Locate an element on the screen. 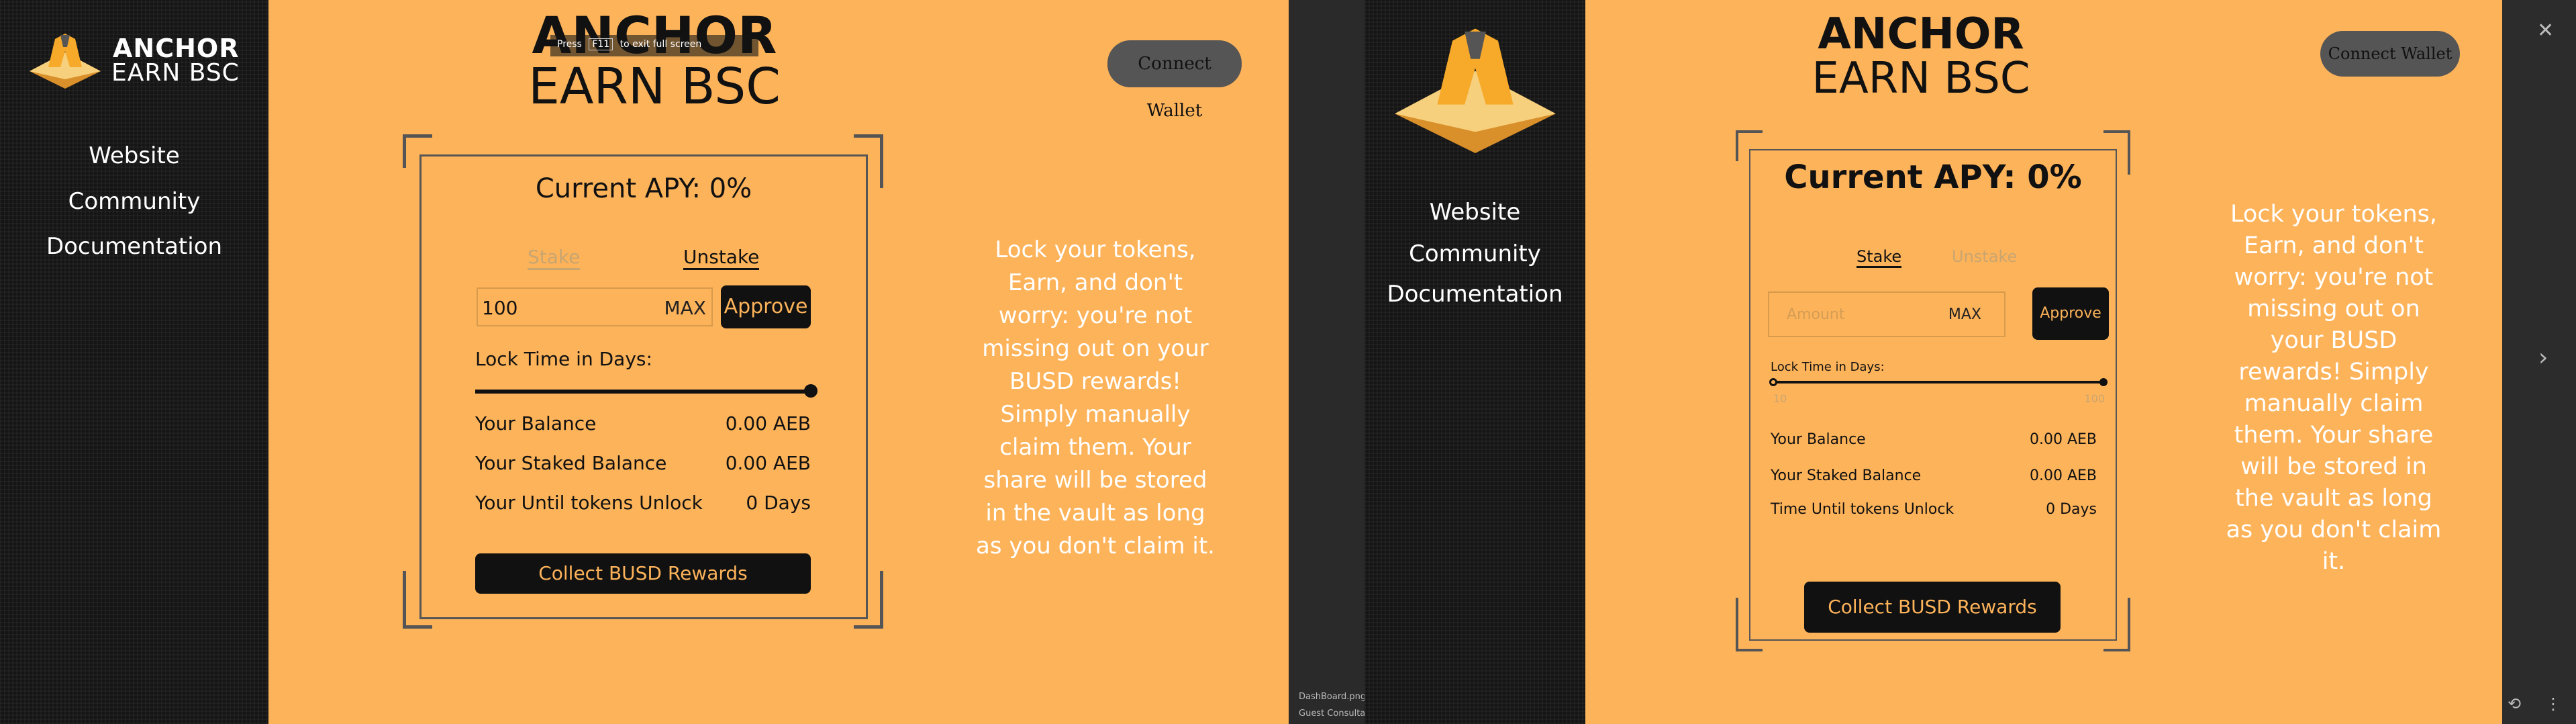 This screenshot has height=724, width=2576. slider-max-label: 100 is located at coordinates (2094, 398).